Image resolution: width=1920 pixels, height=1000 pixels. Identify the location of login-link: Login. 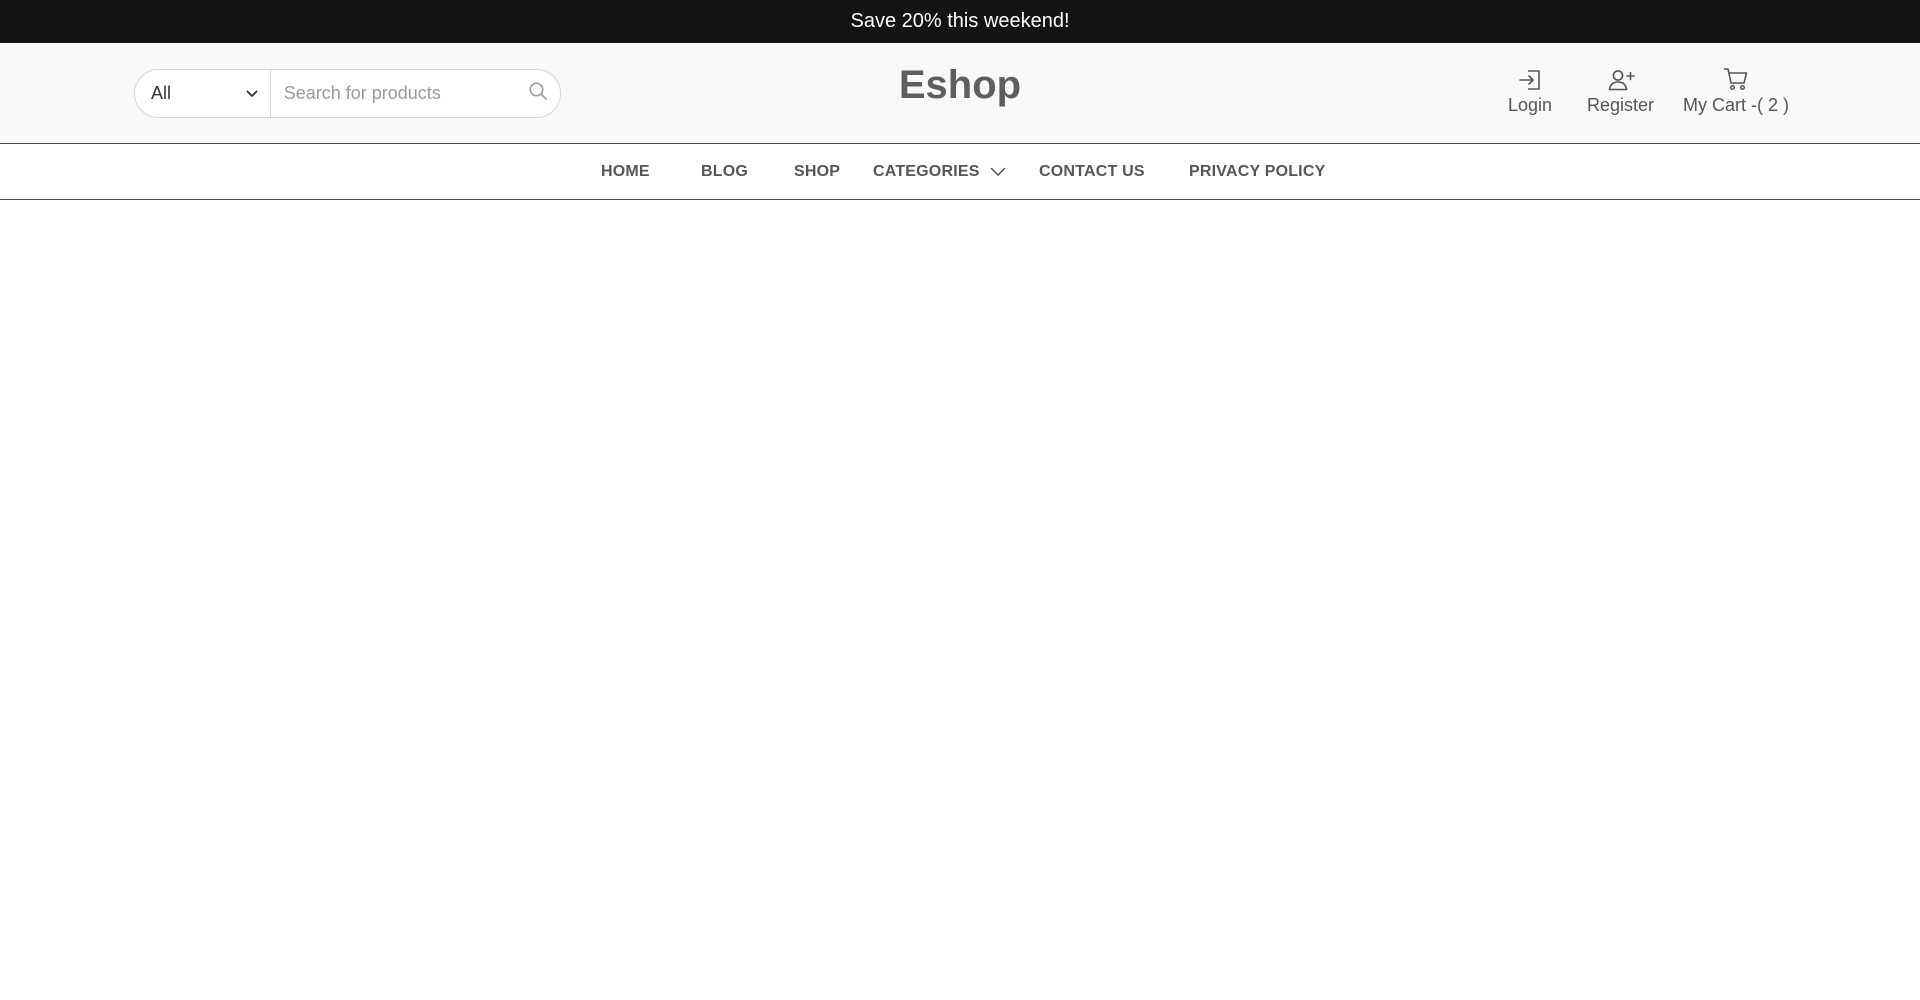
(1530, 90).